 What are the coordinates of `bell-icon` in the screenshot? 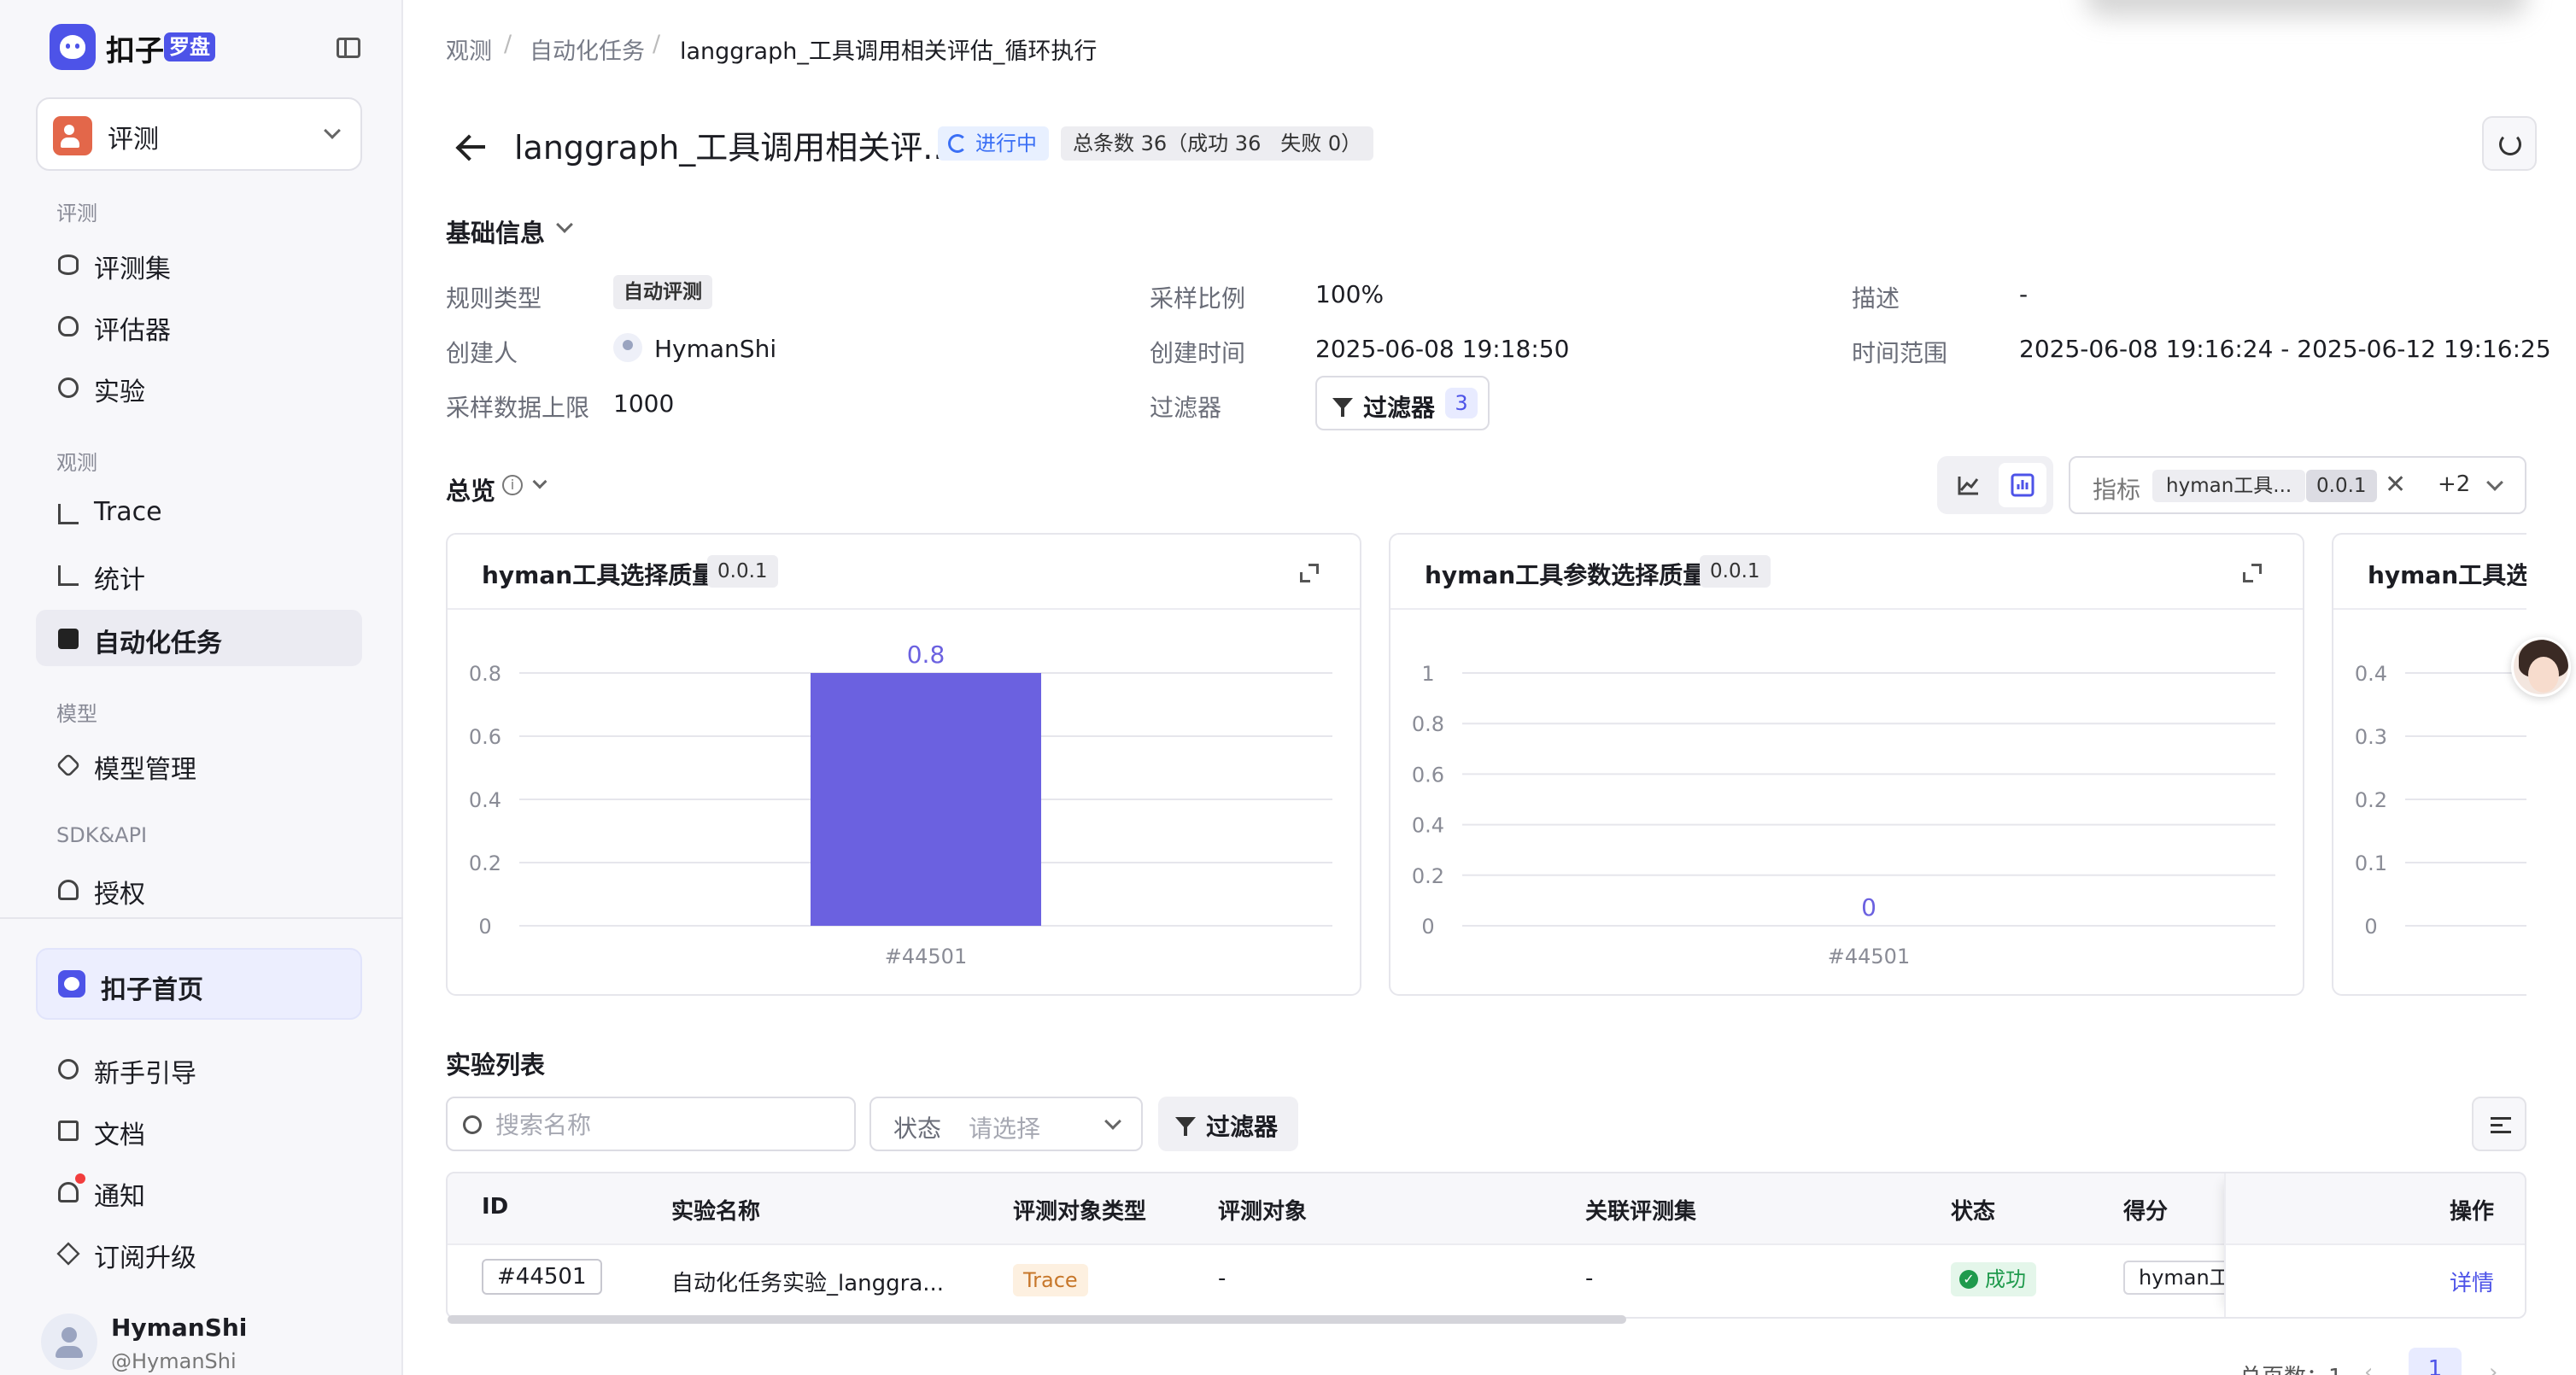 It's located at (68, 1192).